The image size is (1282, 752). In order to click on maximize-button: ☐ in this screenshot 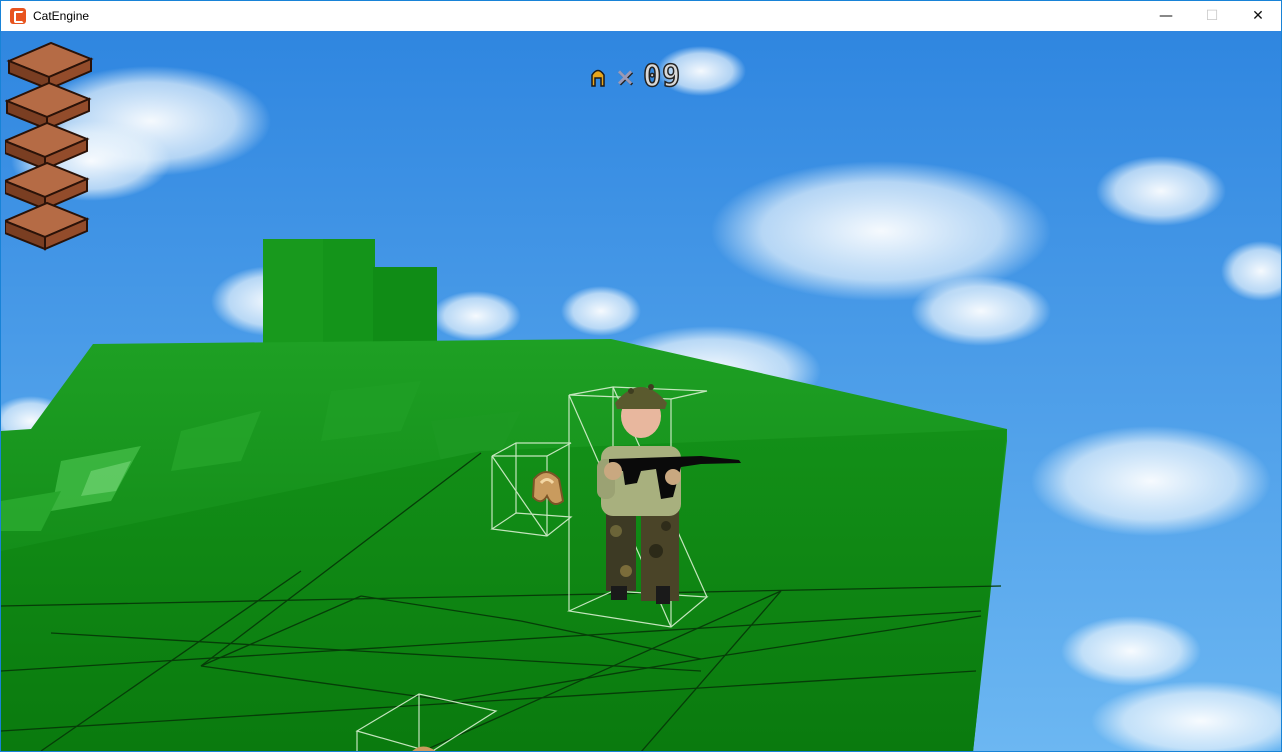, I will do `click(1212, 16)`.